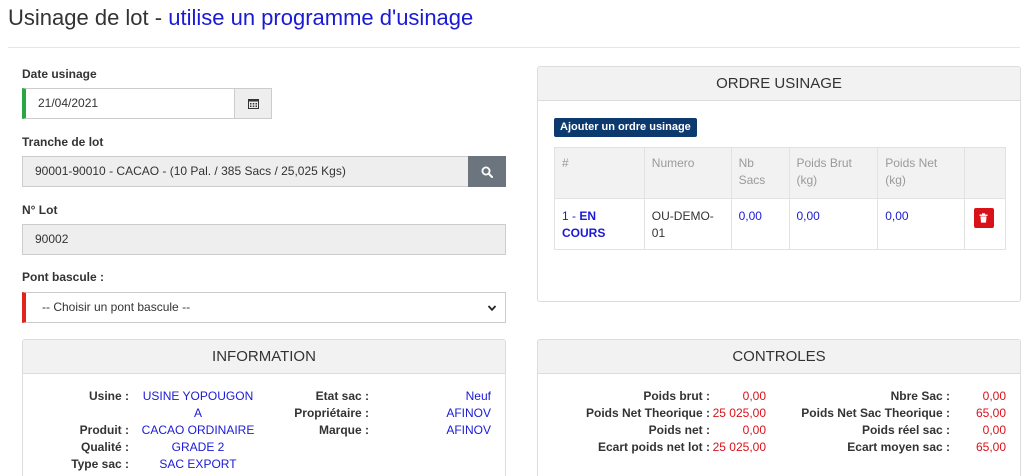 The image size is (1022, 476). What do you see at coordinates (198, 430) in the screenshot?
I see `produit-value: CACAO ORDINAIRE` at bounding box center [198, 430].